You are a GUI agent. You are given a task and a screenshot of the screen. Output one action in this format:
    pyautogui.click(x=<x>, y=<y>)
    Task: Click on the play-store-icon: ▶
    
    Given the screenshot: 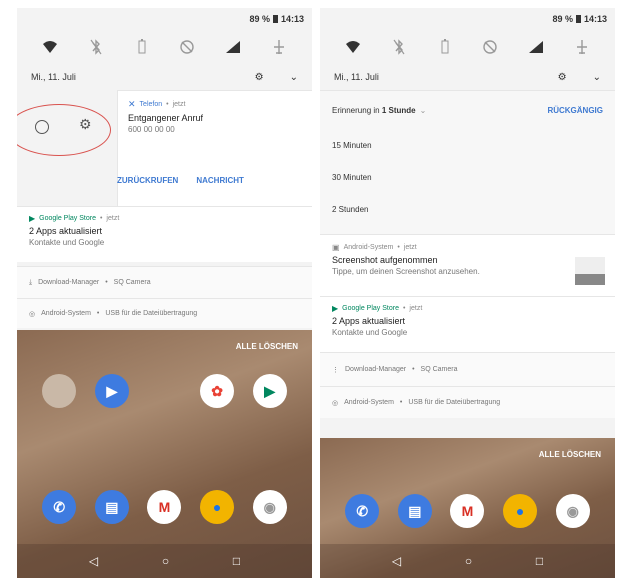 What is the action you would take?
    pyautogui.click(x=32, y=218)
    